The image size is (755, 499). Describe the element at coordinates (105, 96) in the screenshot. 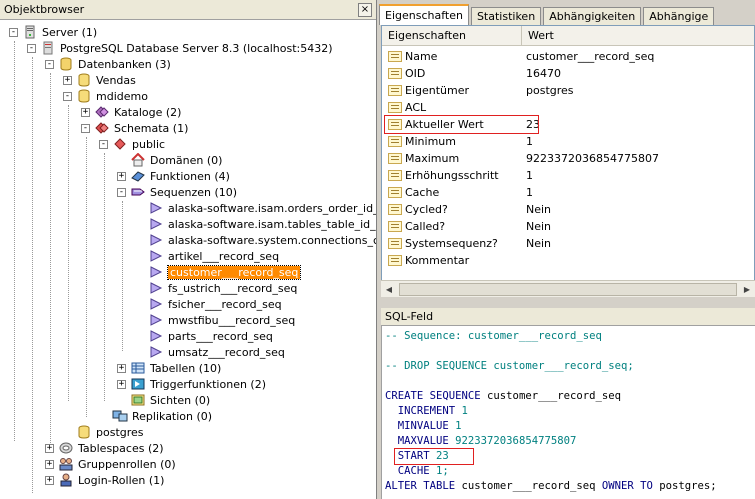

I see `tree-node: - mdidemo` at that location.